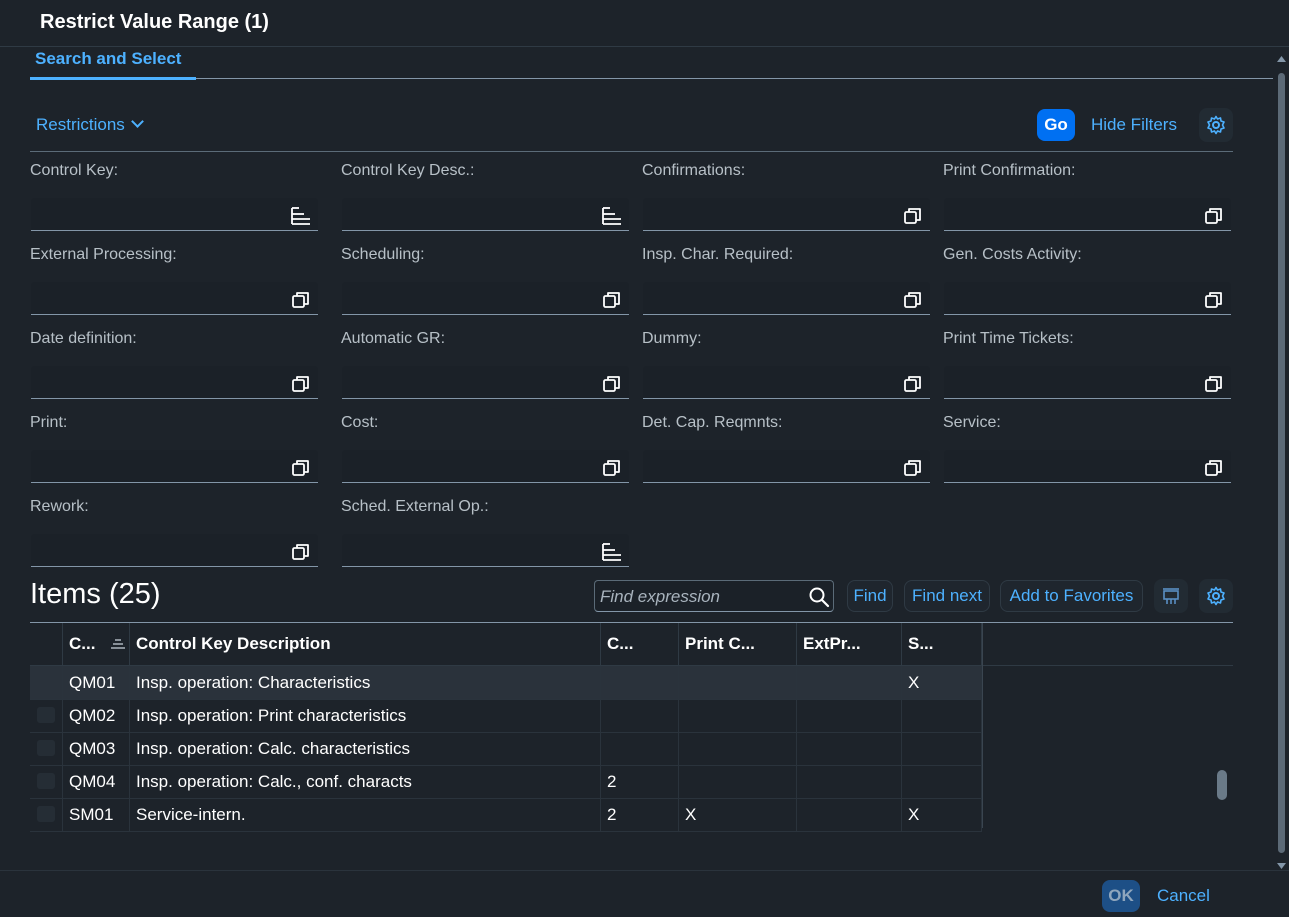  Describe the element at coordinates (83, 338) in the screenshot. I see `filter-label: Date definition:` at that location.